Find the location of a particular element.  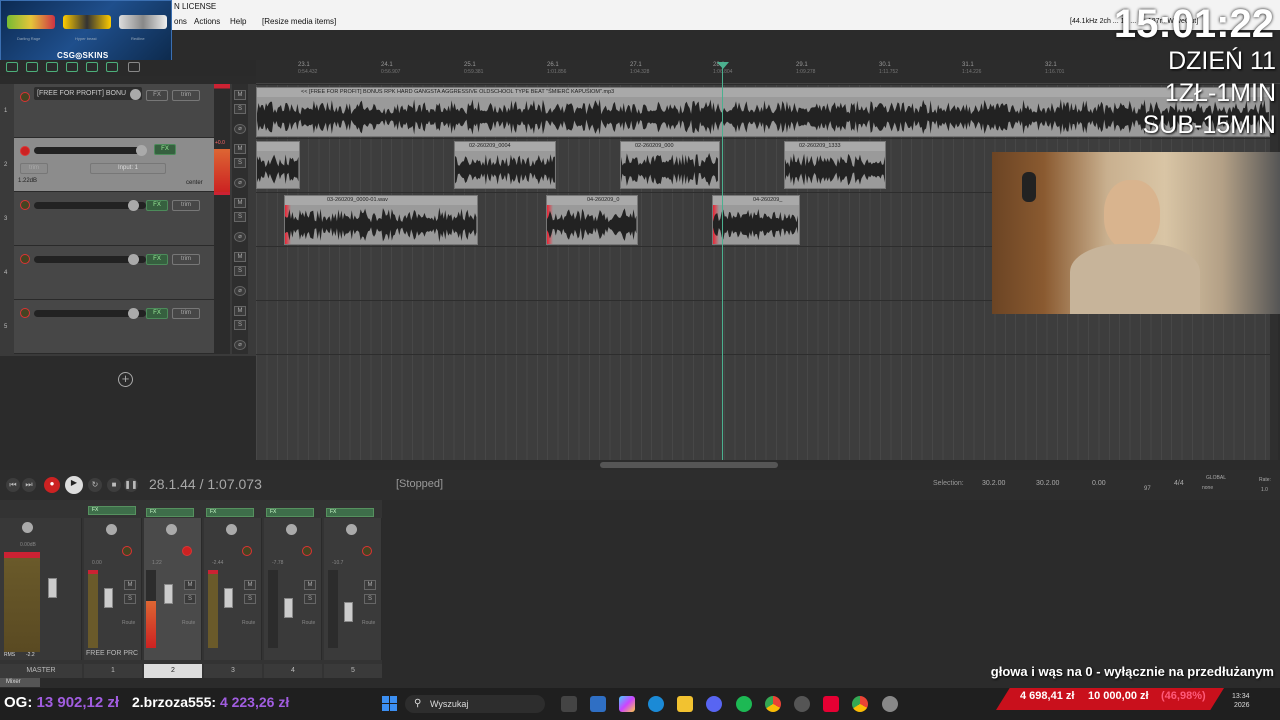

store-icon is located at coordinates (598, 704).